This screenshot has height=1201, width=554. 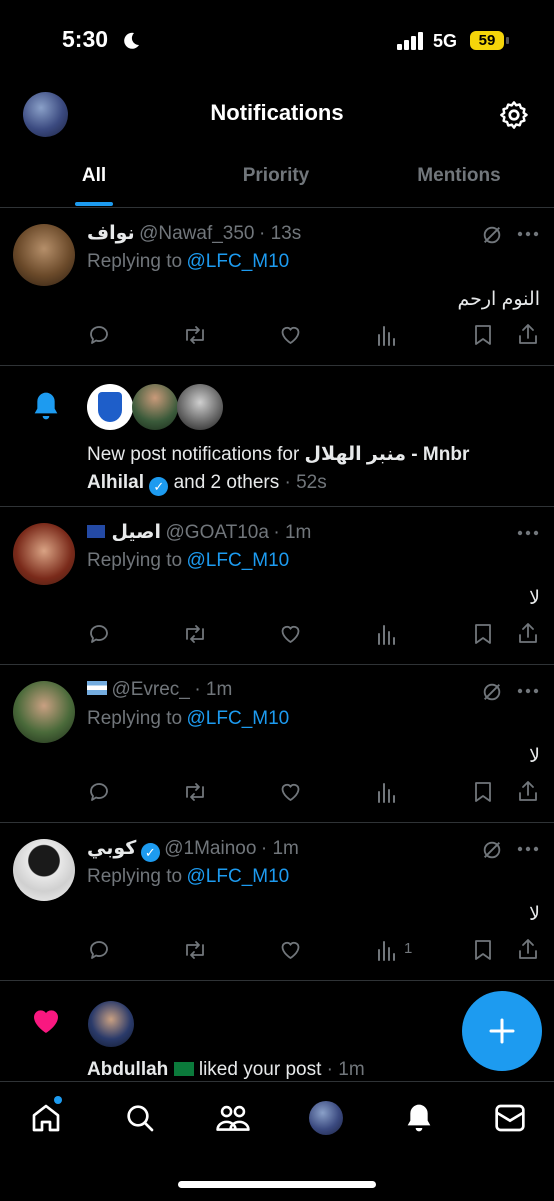 I want to click on user-handle: @GOAT10a, so click(x=217, y=532).